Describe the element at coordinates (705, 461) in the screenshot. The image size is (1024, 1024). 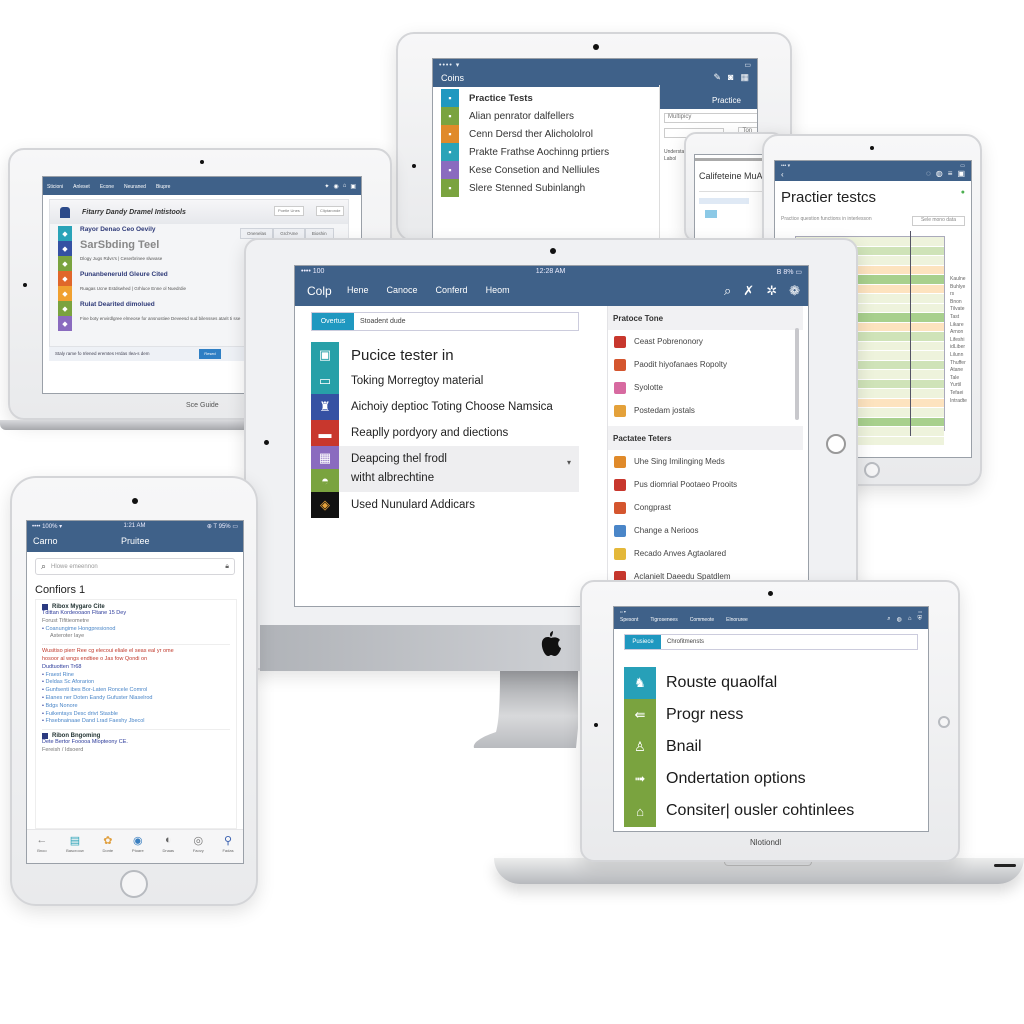
I see `side-list-item: Uhe Sing Imilinging Meds` at that location.